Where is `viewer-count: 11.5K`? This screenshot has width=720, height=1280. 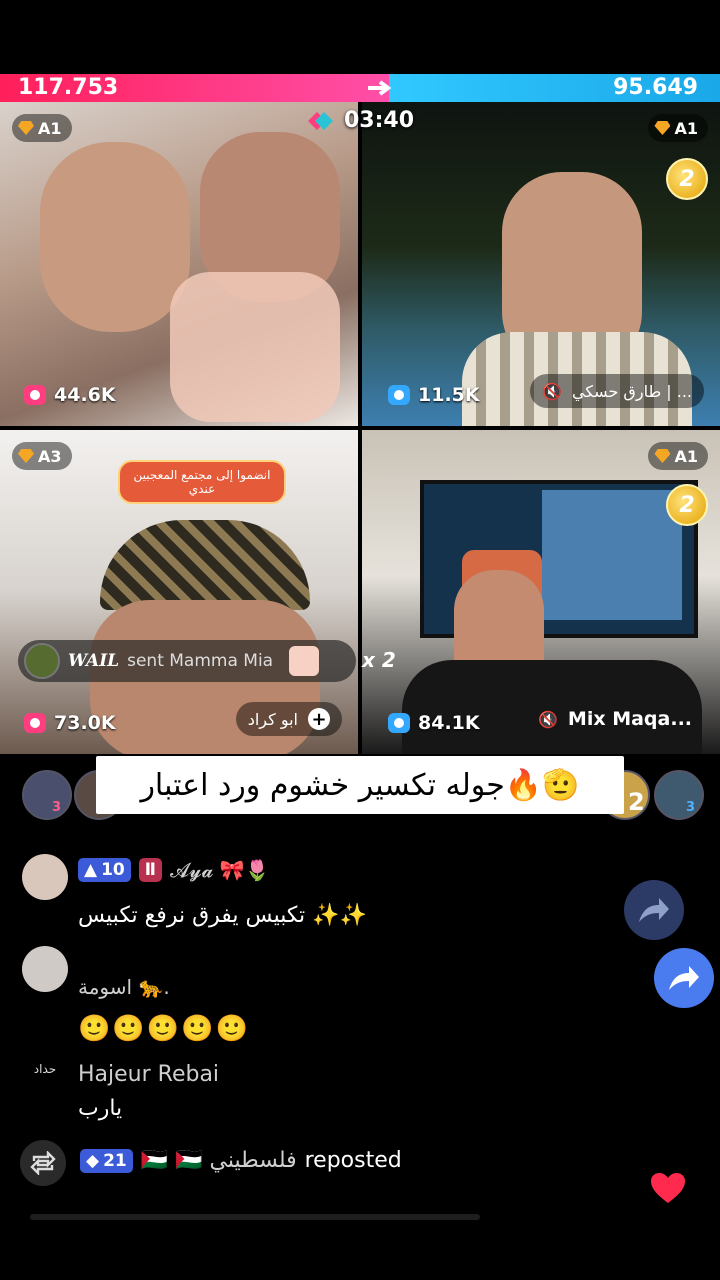 viewer-count: 11.5K is located at coordinates (434, 395).